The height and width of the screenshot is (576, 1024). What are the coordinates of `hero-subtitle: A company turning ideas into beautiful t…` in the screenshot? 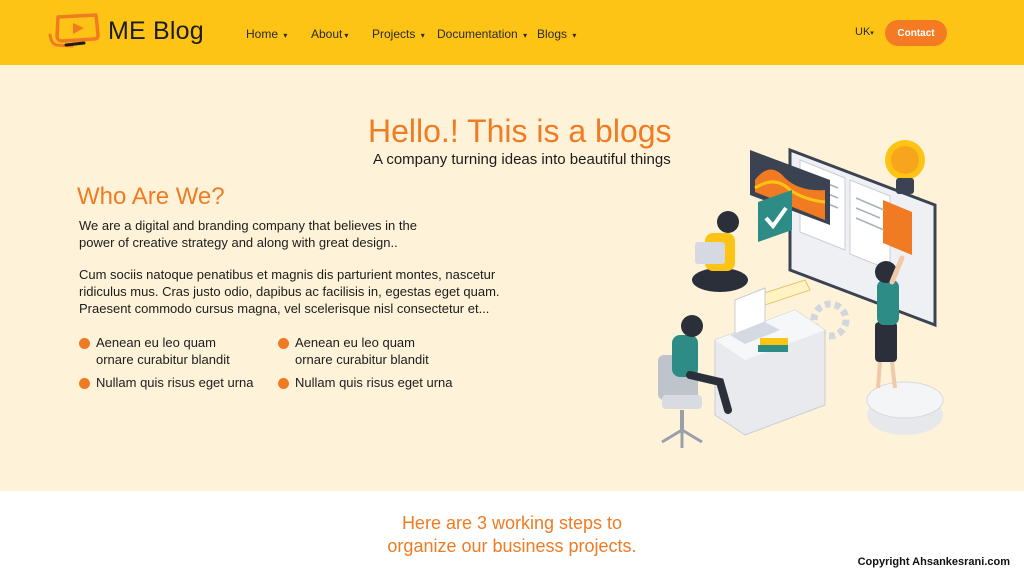 It's located at (522, 159).